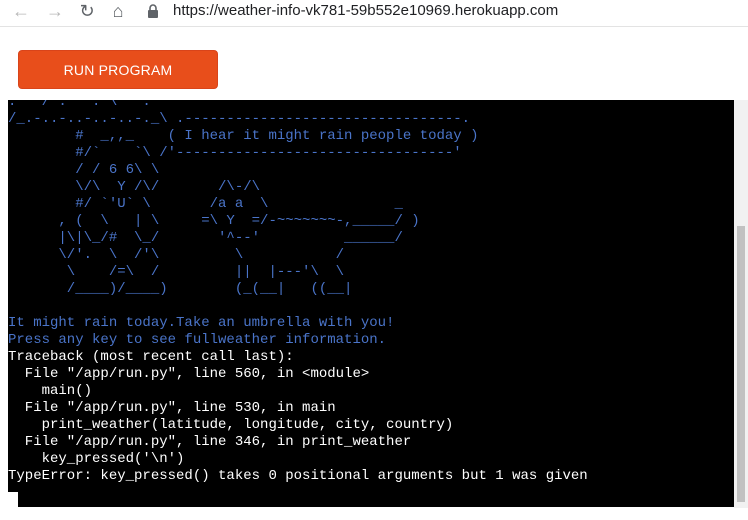 This screenshot has height=520, width=748. Describe the element at coordinates (205, 204) in the screenshot. I see `ascii-art-line: #/ `'U` \ /a a \ _` at that location.